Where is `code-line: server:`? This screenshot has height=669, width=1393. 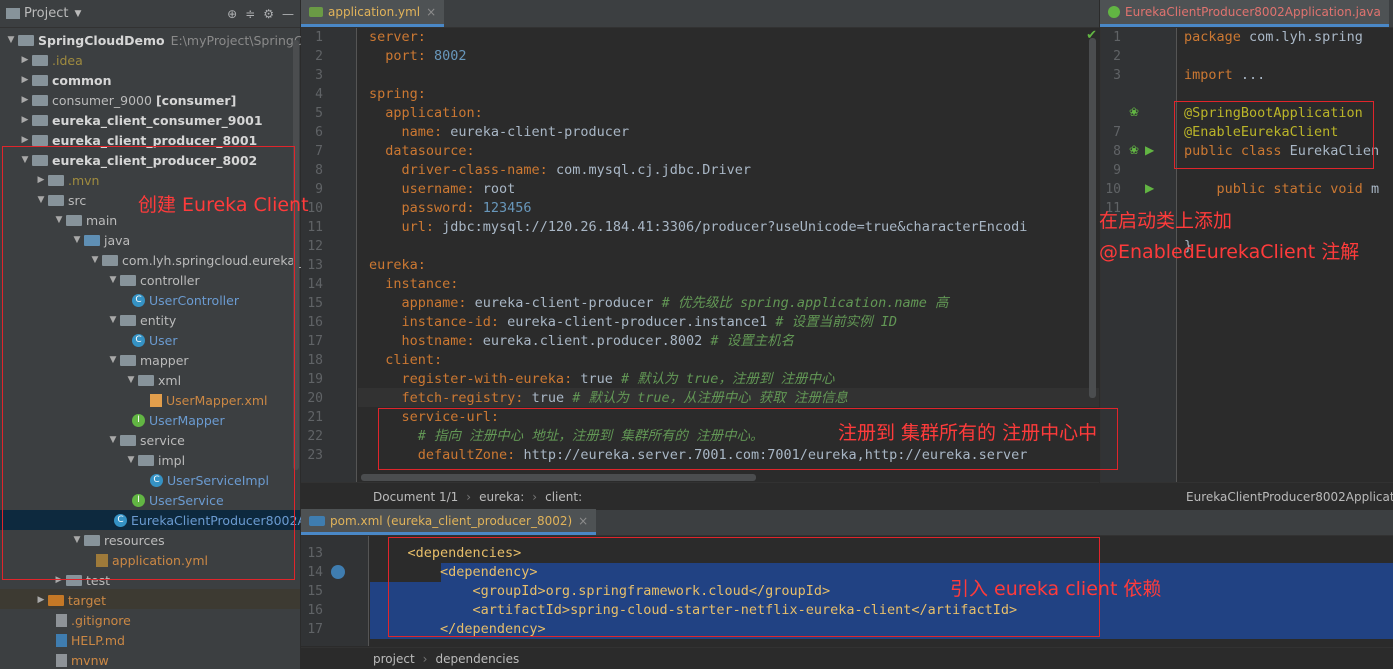 code-line: server: is located at coordinates (397, 37).